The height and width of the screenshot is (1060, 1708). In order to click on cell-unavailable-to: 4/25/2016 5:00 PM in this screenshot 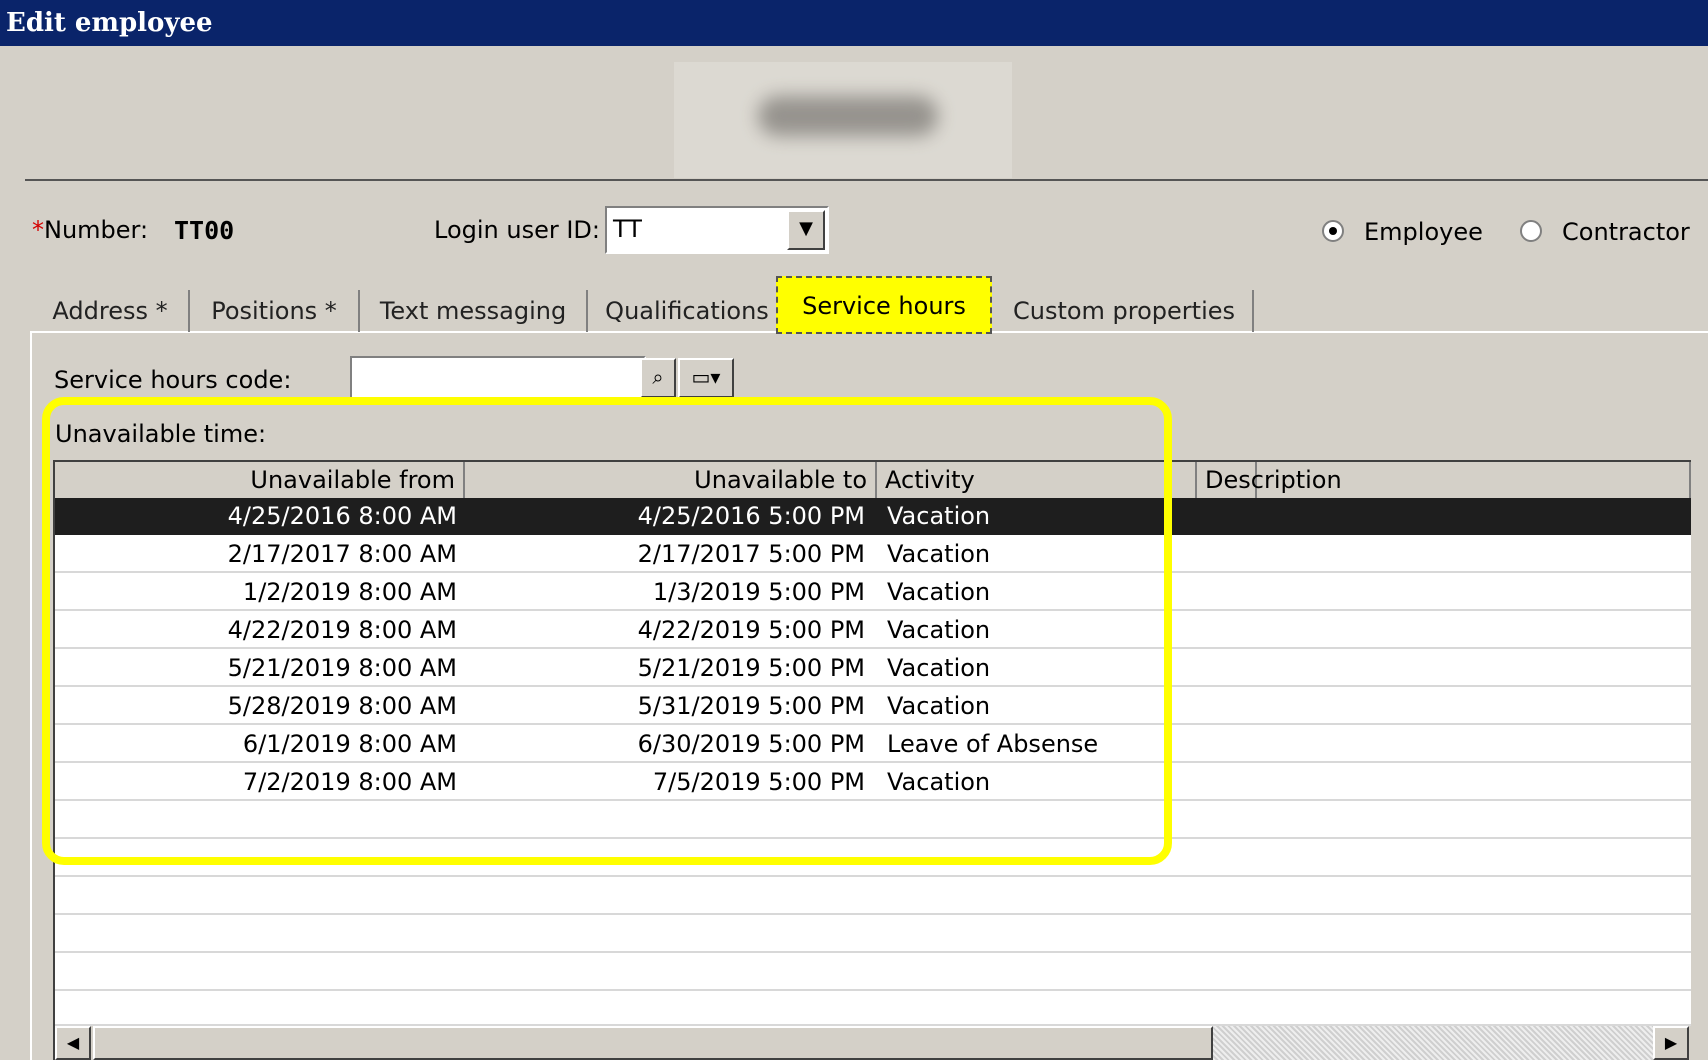, I will do `click(751, 516)`.